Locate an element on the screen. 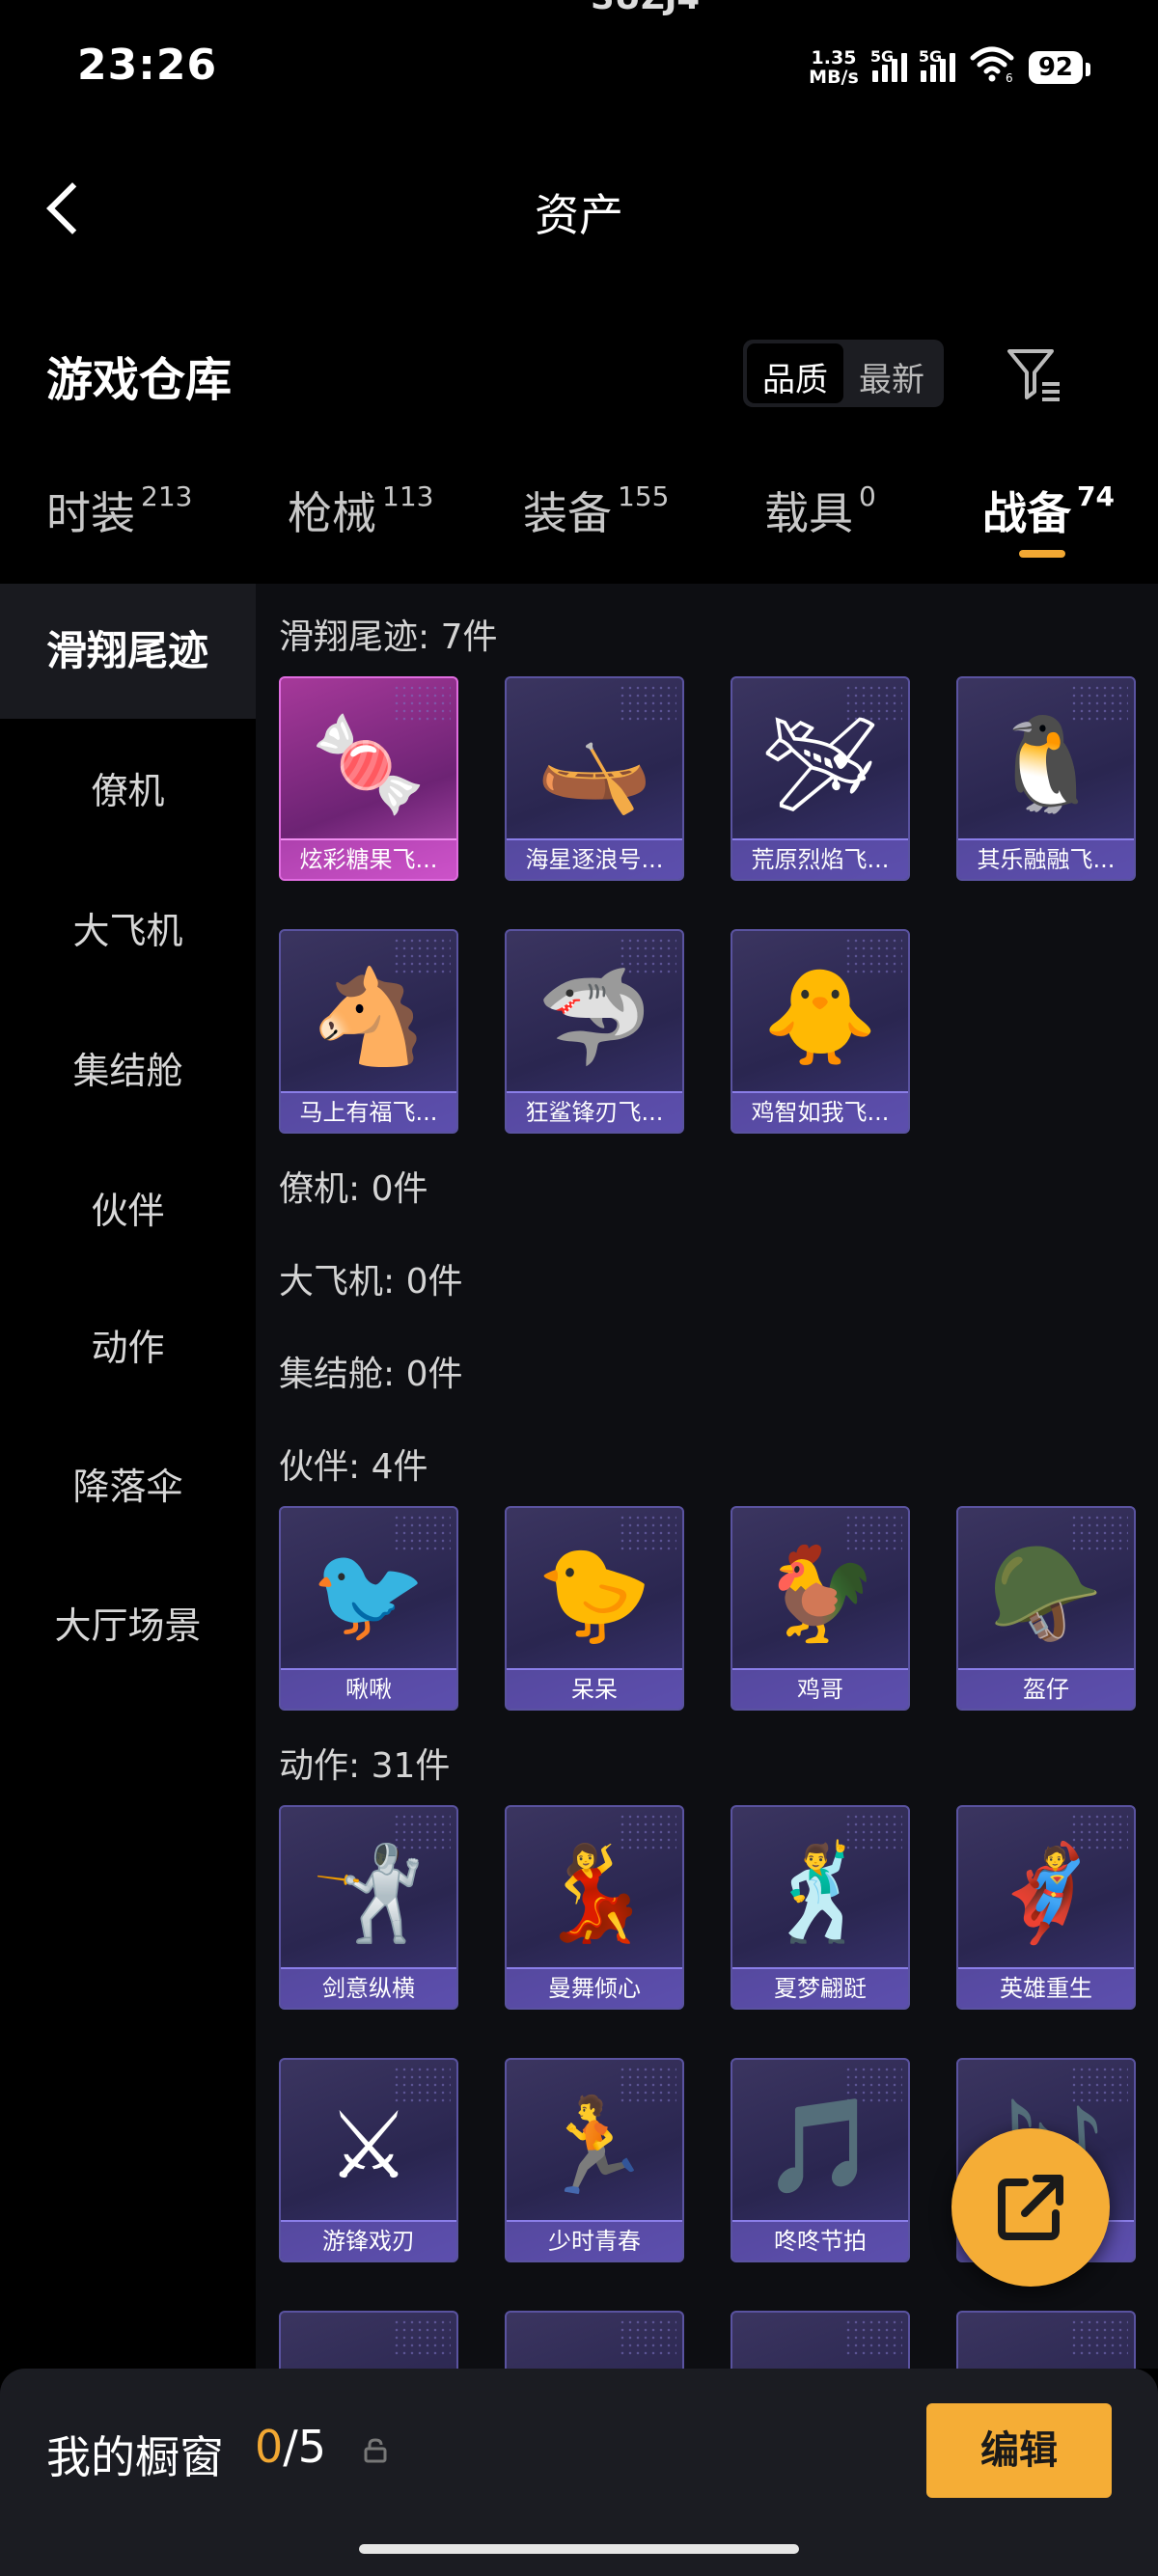 This screenshot has width=1158, height=2576. item-card: 🐤 呆呆 is located at coordinates (594, 1609).